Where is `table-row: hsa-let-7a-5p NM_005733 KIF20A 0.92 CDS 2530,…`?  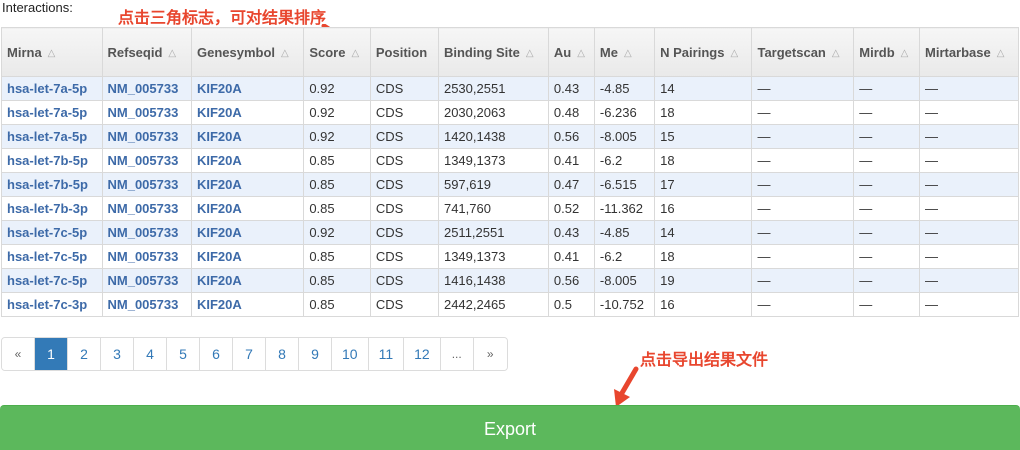 table-row: hsa-let-7a-5p NM_005733 KIF20A 0.92 CDS 2530,… is located at coordinates (510, 88).